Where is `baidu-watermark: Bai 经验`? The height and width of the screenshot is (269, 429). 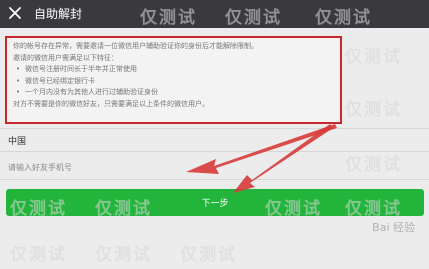 baidu-watermark: Bai 经验 is located at coordinates (393, 227).